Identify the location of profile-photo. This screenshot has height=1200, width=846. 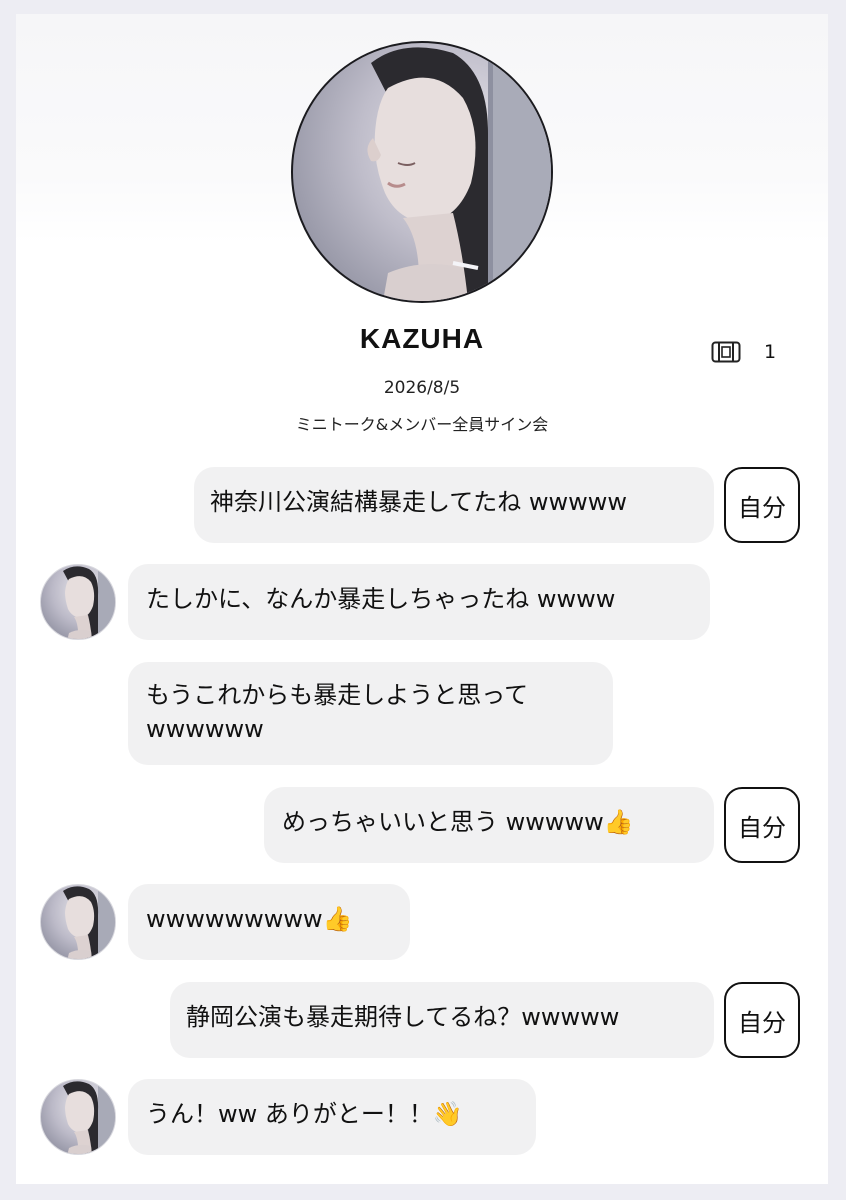
(422, 172).